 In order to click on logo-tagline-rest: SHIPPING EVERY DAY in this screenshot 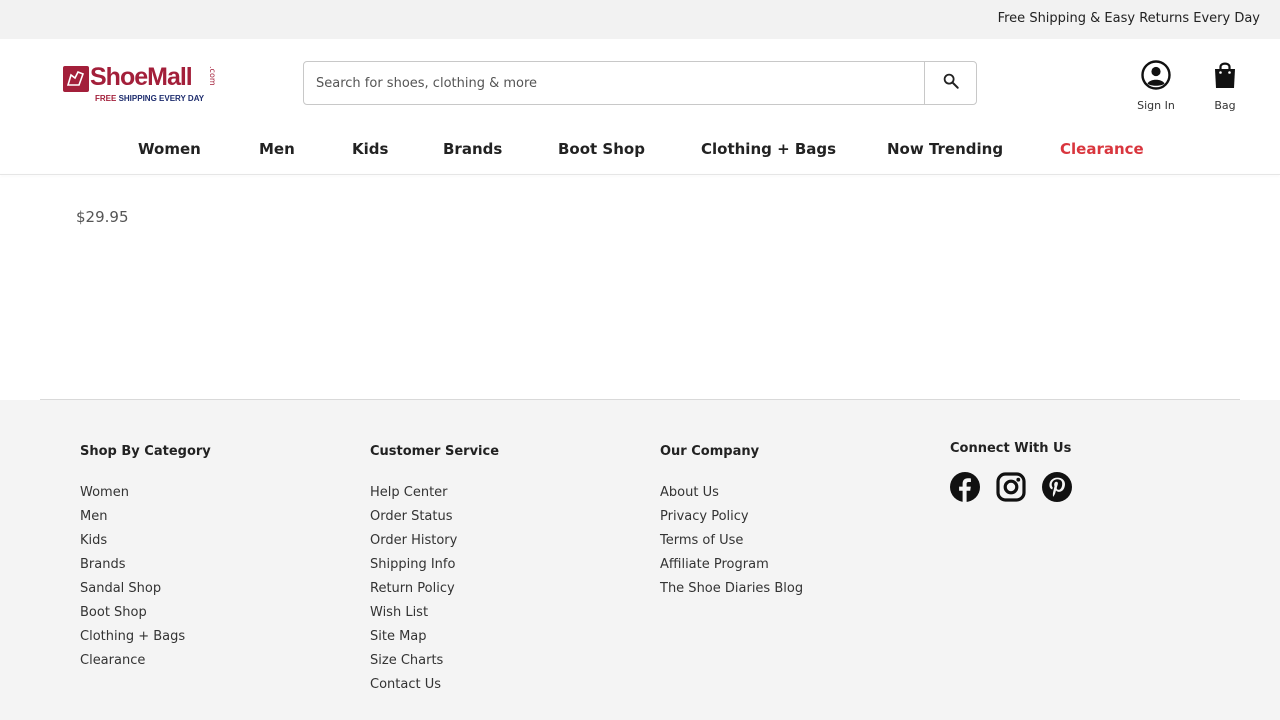, I will do `click(160, 98)`.